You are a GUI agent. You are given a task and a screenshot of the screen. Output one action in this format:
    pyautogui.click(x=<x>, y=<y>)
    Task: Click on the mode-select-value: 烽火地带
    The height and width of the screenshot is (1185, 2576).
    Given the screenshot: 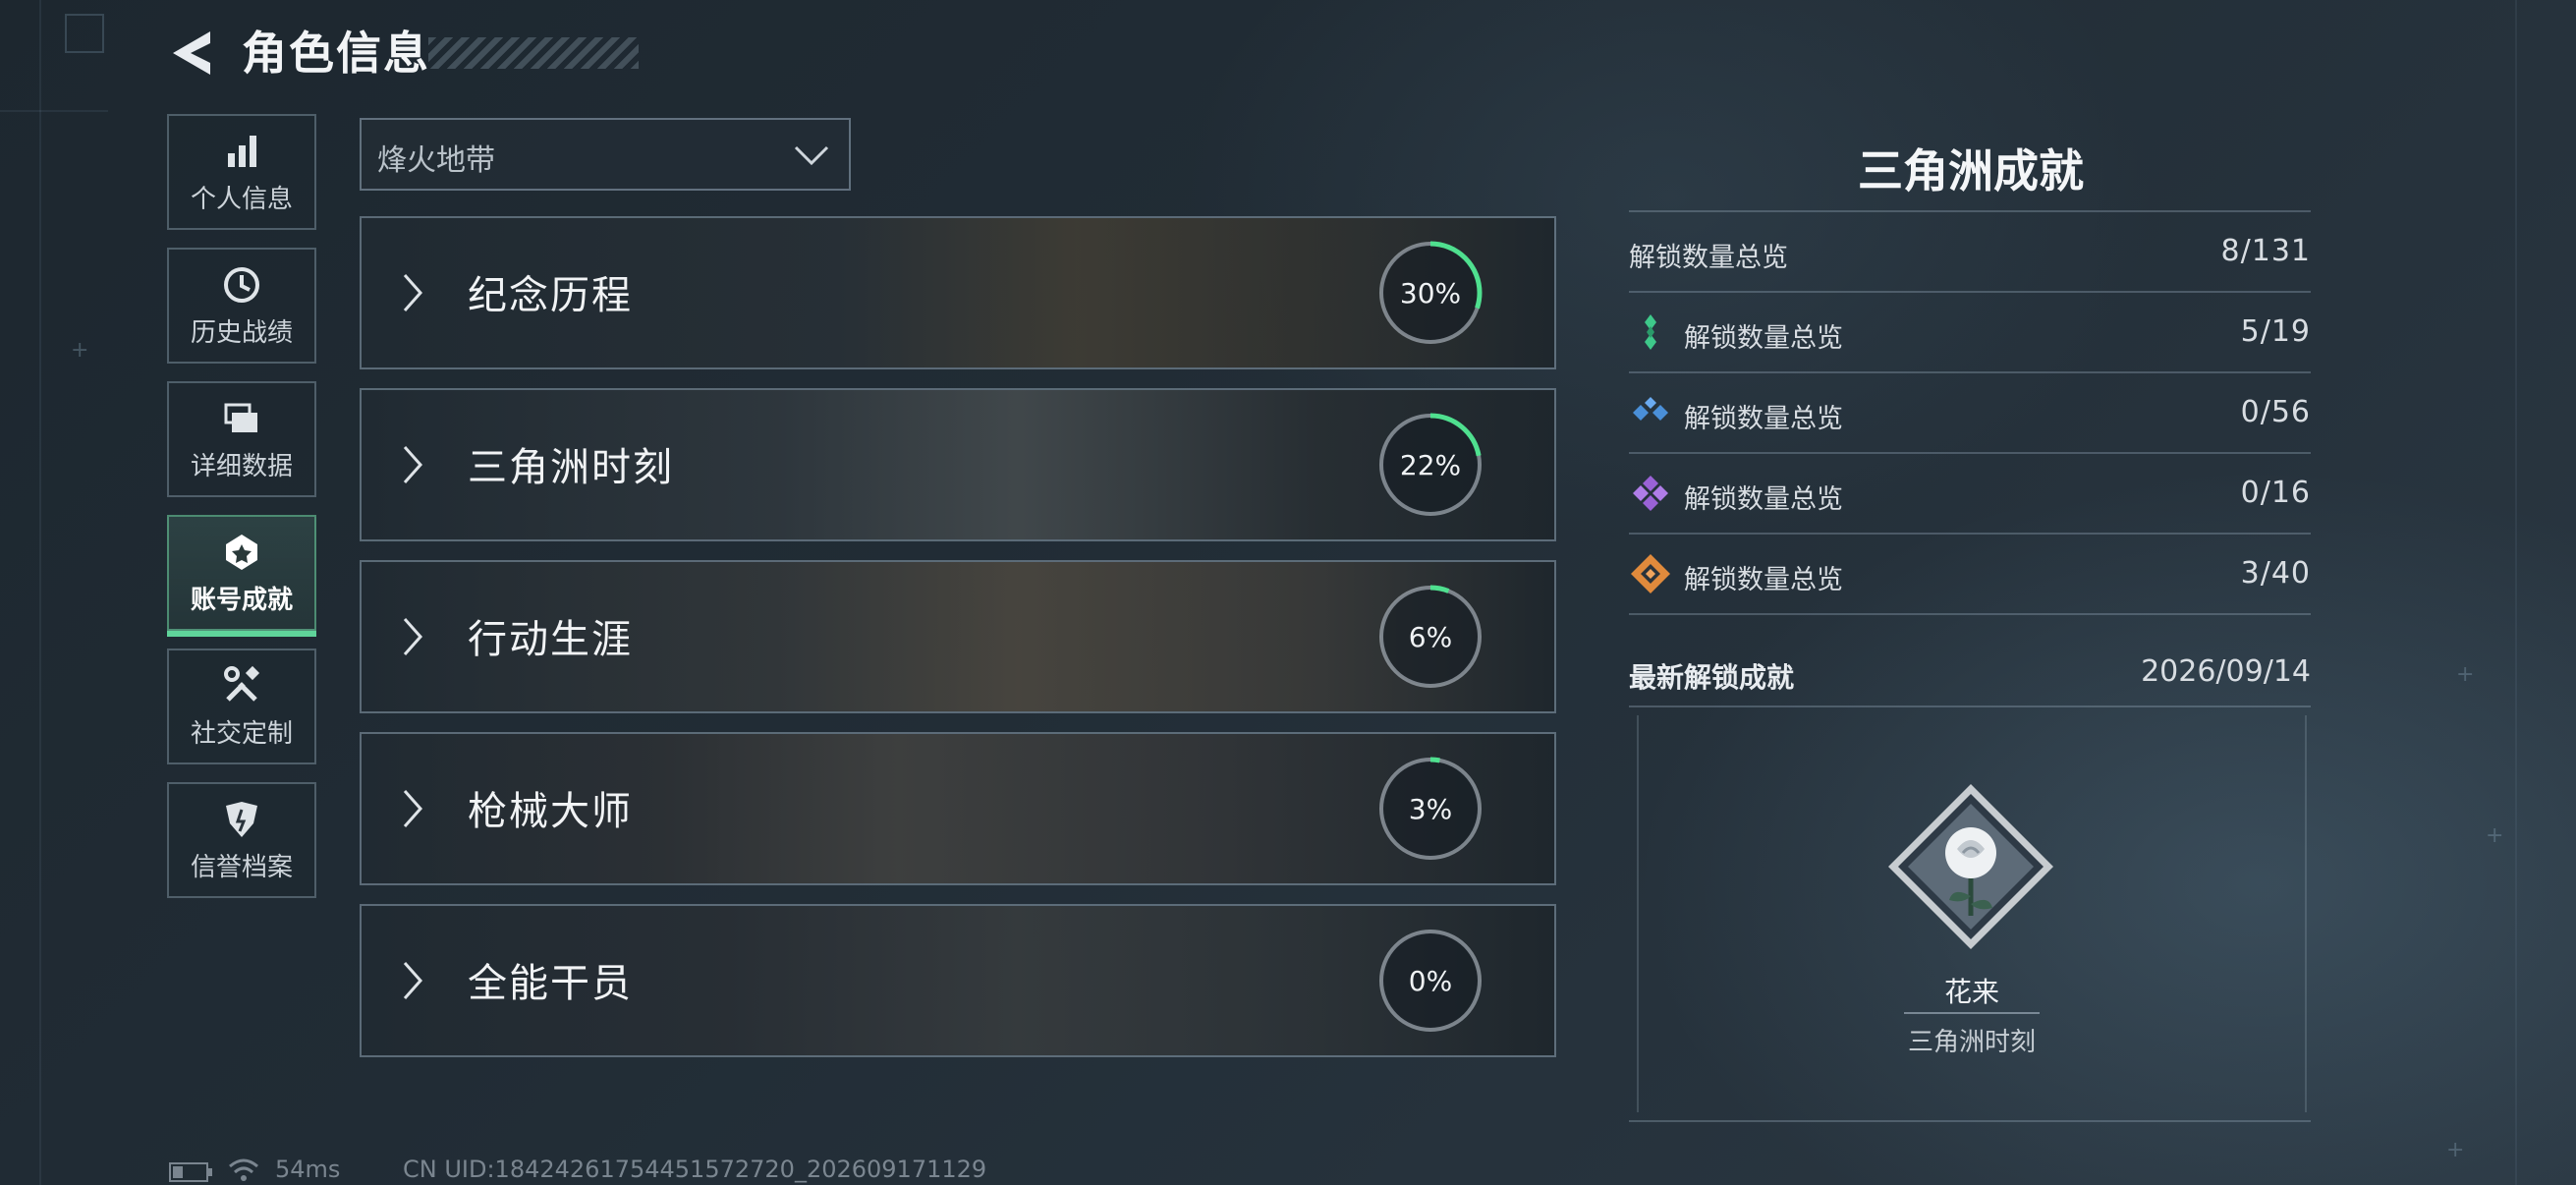 What is the action you would take?
    pyautogui.click(x=436, y=161)
    